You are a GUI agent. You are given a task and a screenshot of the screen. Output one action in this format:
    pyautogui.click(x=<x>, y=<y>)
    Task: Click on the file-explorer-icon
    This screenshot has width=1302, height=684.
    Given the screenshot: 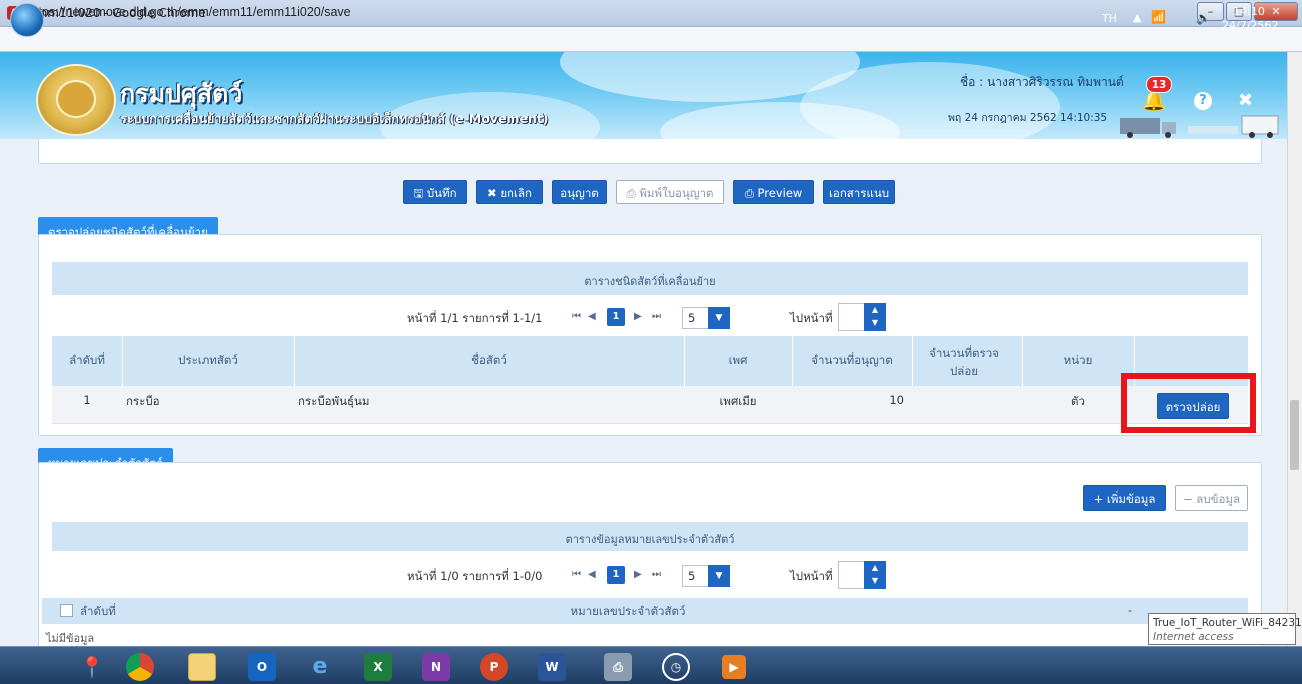 What is the action you would take?
    pyautogui.click(x=202, y=667)
    